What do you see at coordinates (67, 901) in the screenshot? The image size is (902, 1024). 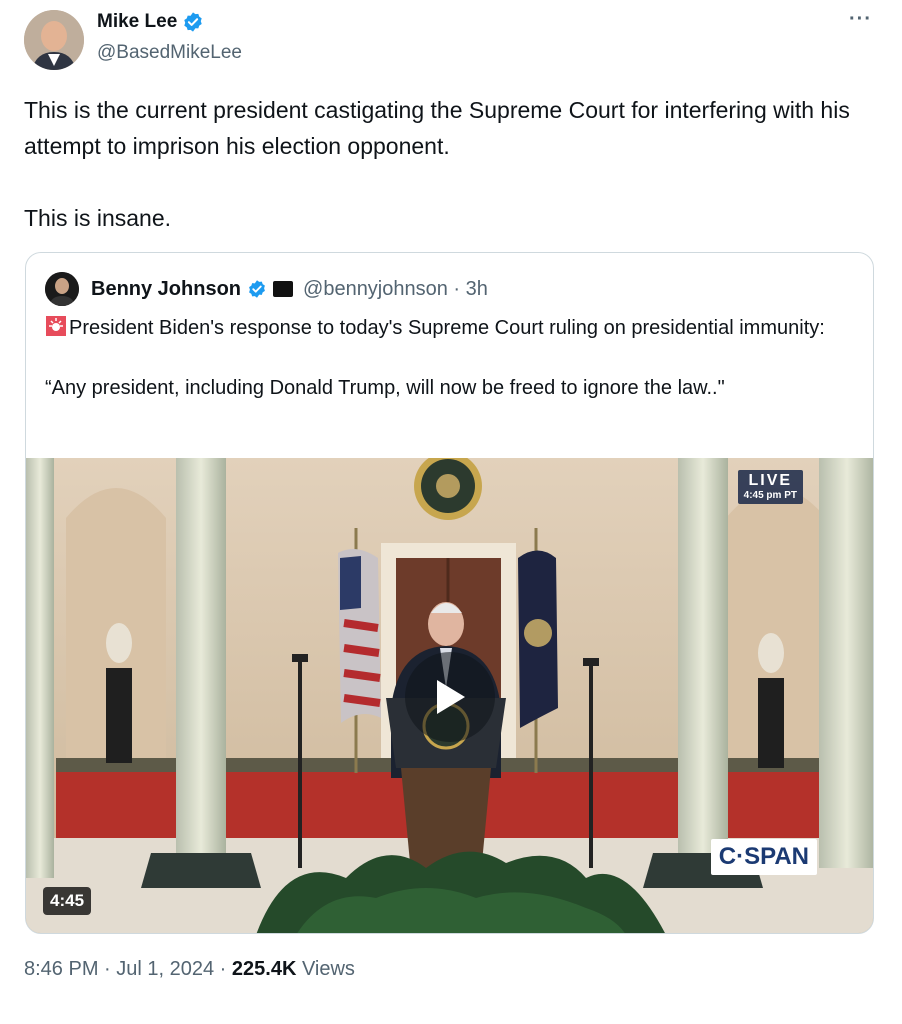 I see `video-duration: 4:45` at bounding box center [67, 901].